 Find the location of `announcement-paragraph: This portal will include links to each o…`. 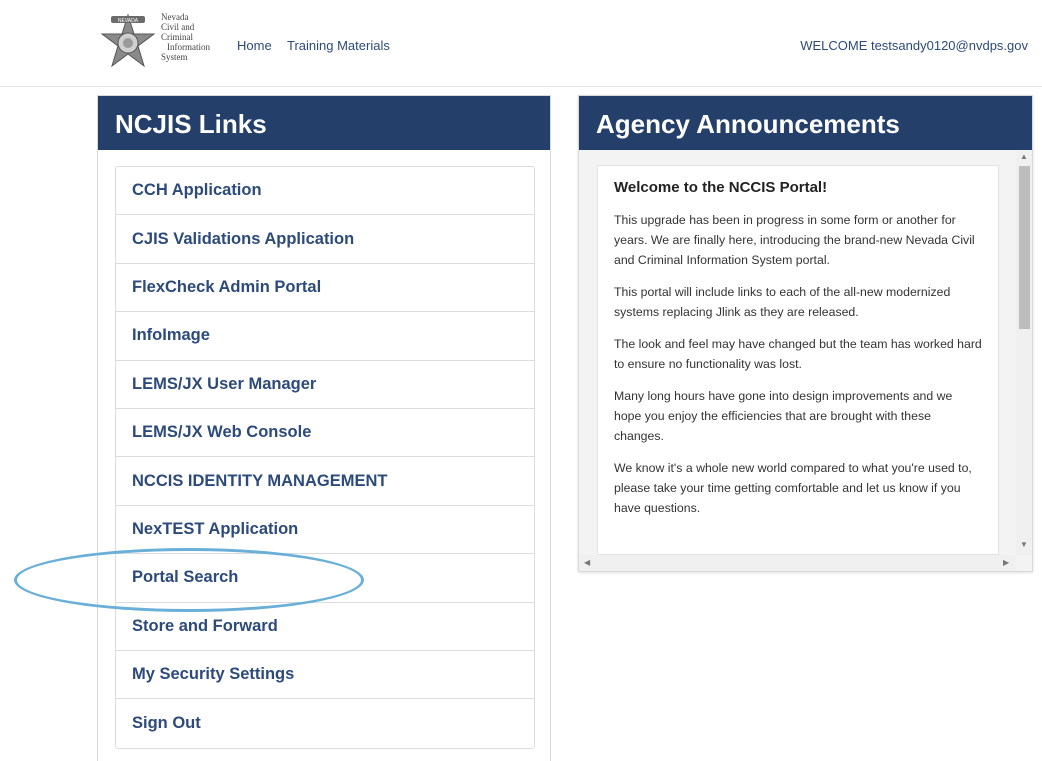

announcement-paragraph: This portal will include links to each o… is located at coordinates (782, 302).